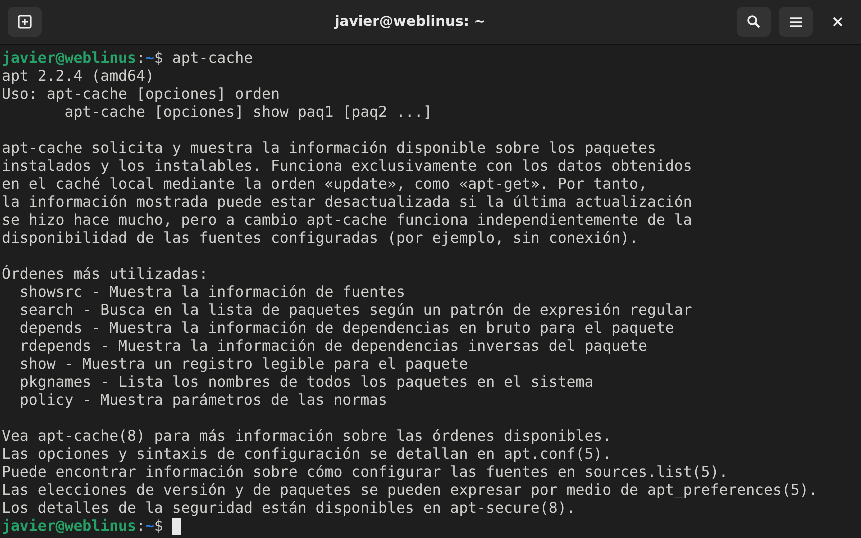 The image size is (861, 538). What do you see at coordinates (243, 364) in the screenshot?
I see `output-line: show - Muestra un registro legible para el paquete` at bounding box center [243, 364].